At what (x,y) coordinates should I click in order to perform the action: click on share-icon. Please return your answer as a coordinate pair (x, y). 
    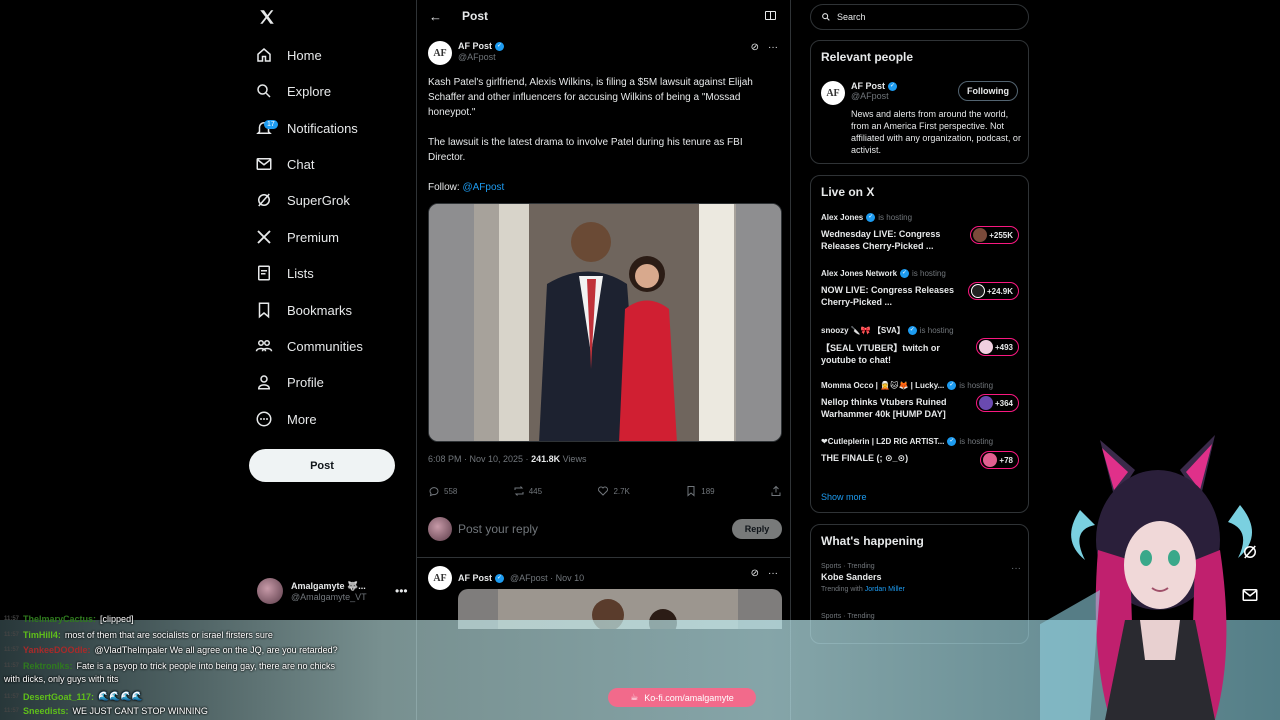
    Looking at the image, I should click on (776, 490).